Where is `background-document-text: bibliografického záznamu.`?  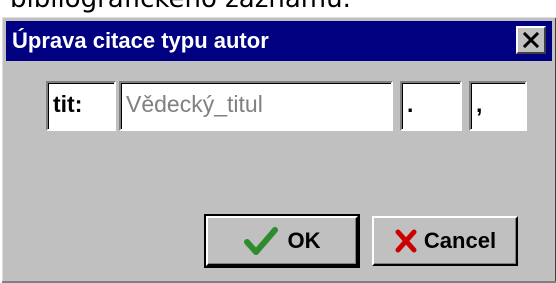 background-document-text: bibliografického záznamu. is located at coordinates (180, 7).